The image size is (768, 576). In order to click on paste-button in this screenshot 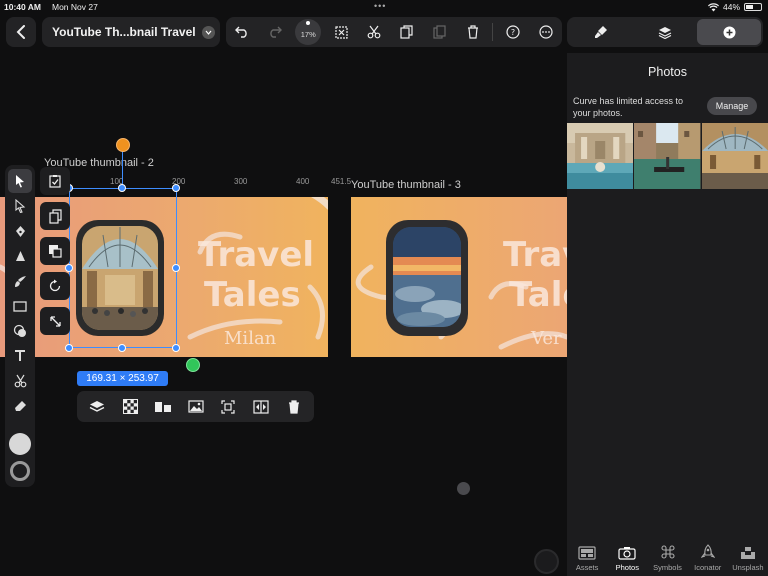, I will do `click(439, 32)`.